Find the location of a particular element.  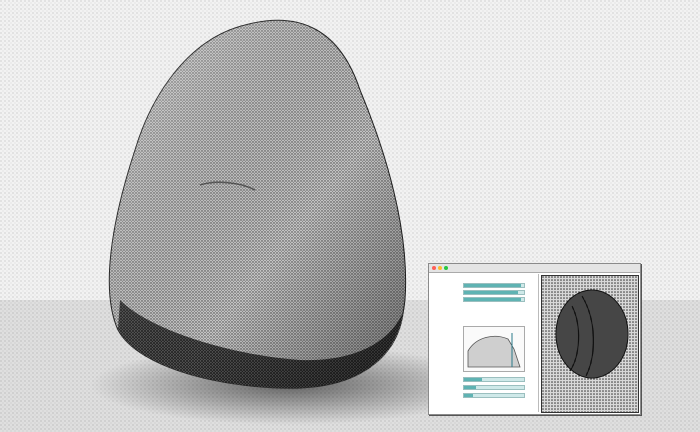

close-window-icon is located at coordinates (434, 268).